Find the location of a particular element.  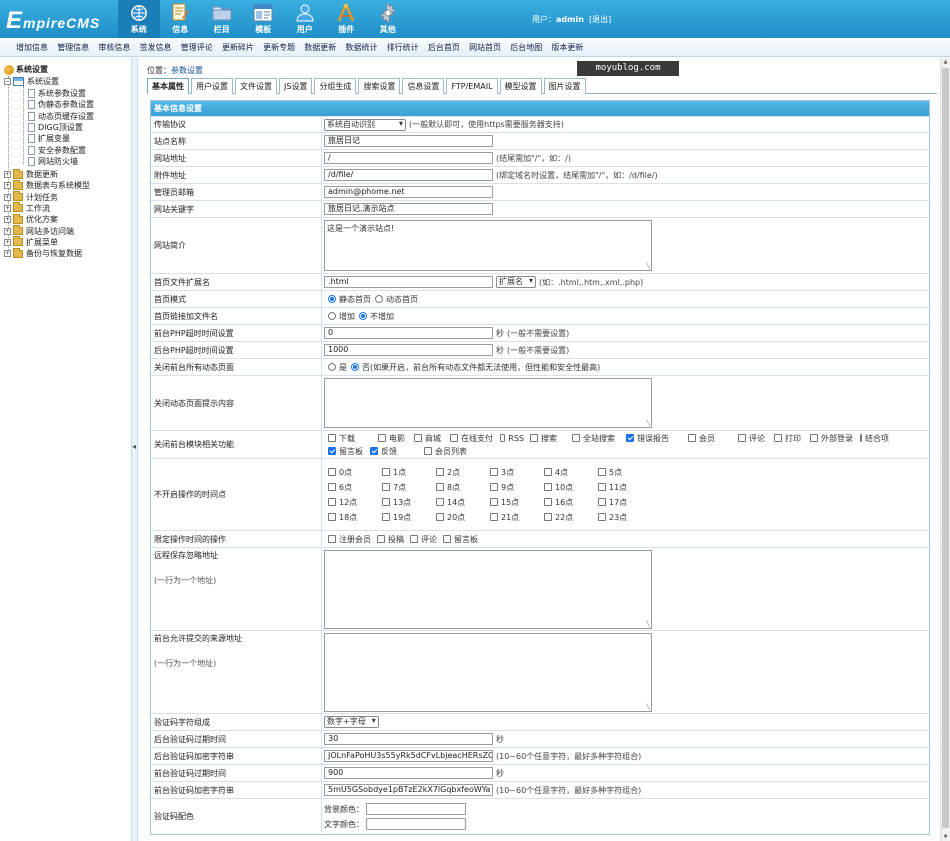

tab-5: 搜索设置 is located at coordinates (379, 86).